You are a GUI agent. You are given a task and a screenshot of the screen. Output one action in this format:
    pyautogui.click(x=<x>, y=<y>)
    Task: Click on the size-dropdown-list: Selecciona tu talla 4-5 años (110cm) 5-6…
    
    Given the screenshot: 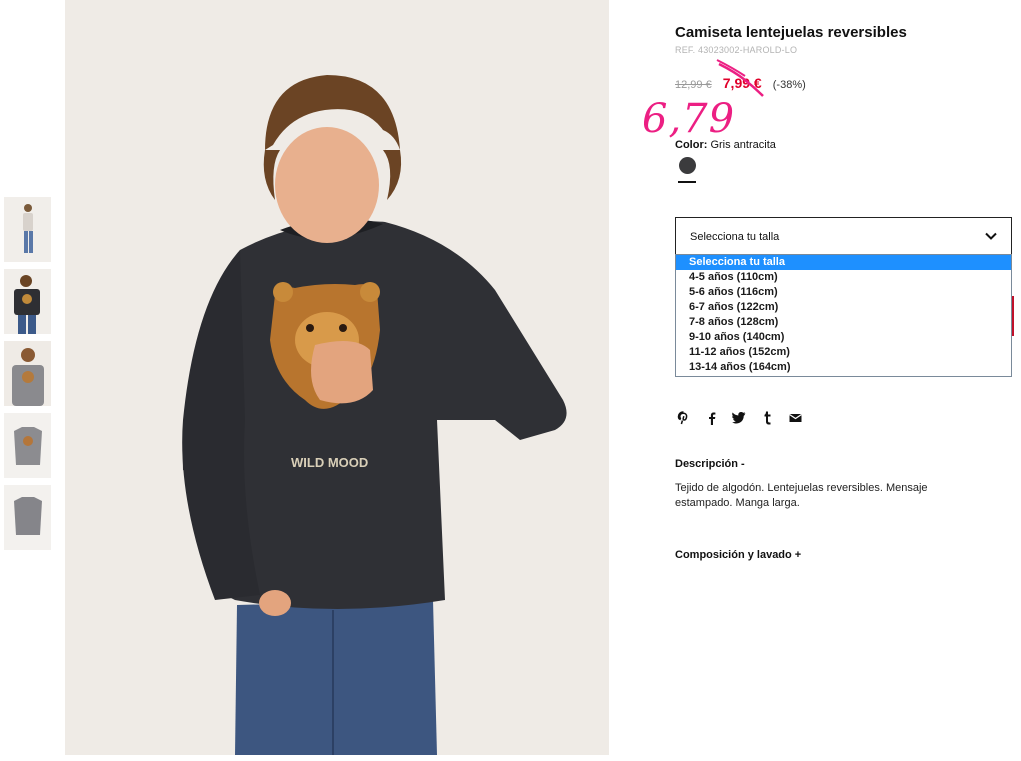 What is the action you would take?
    pyautogui.click(x=843, y=315)
    